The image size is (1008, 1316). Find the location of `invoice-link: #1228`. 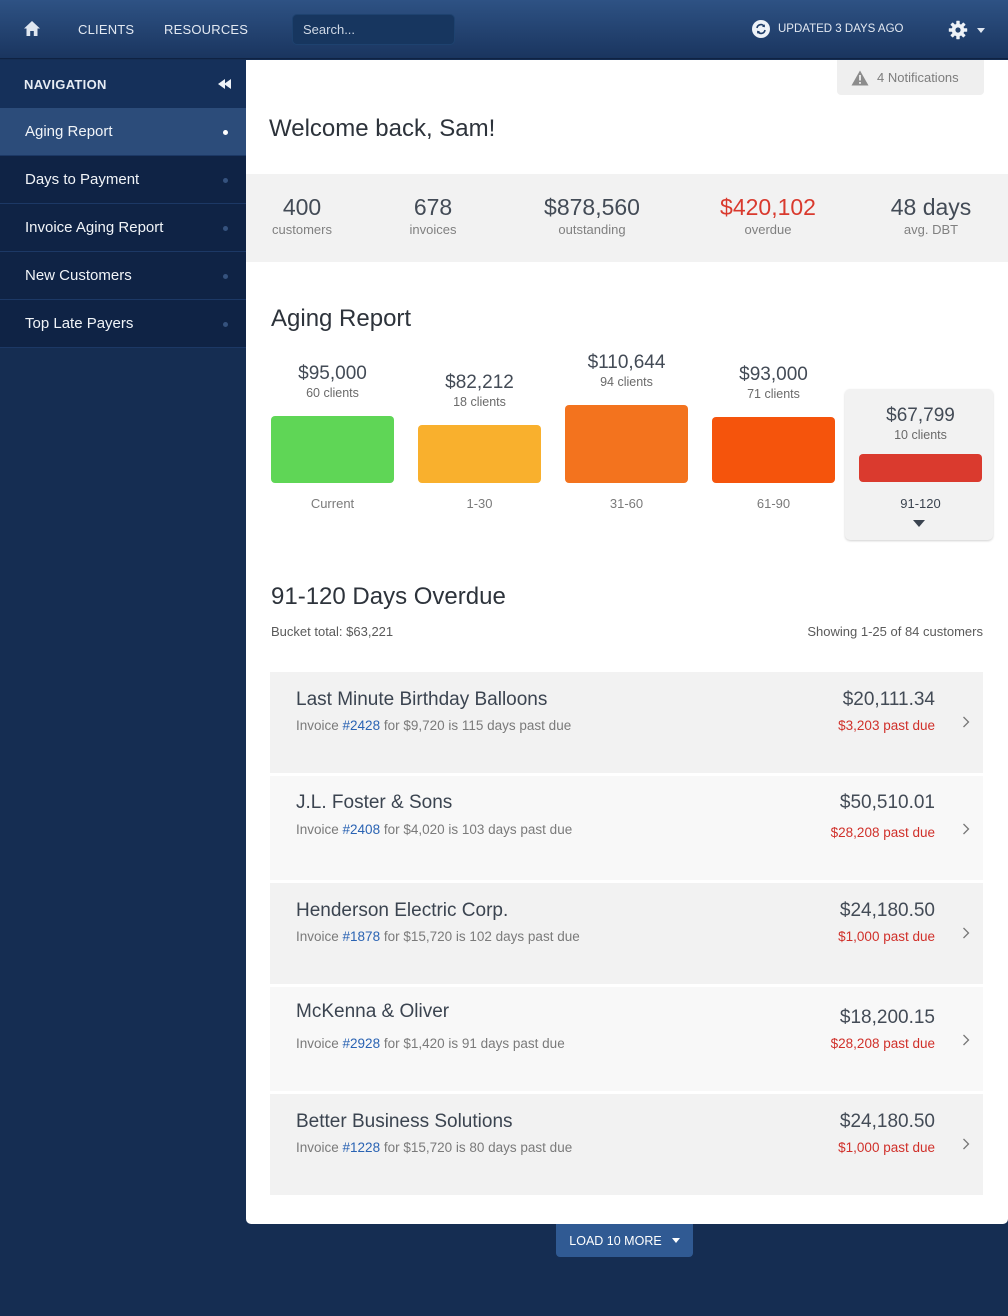

invoice-link: #1228 is located at coordinates (362, 1147).